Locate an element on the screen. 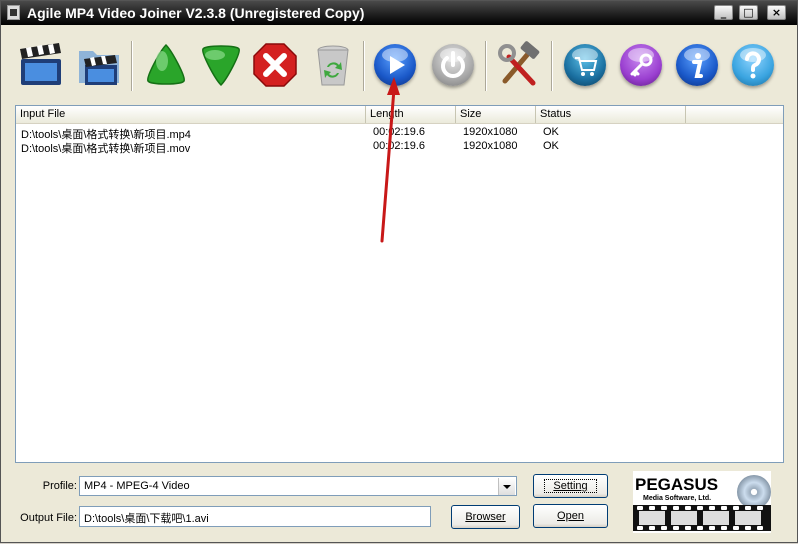 The width and height of the screenshot is (798, 544). browser-button-label: Browser is located at coordinates (485, 517).